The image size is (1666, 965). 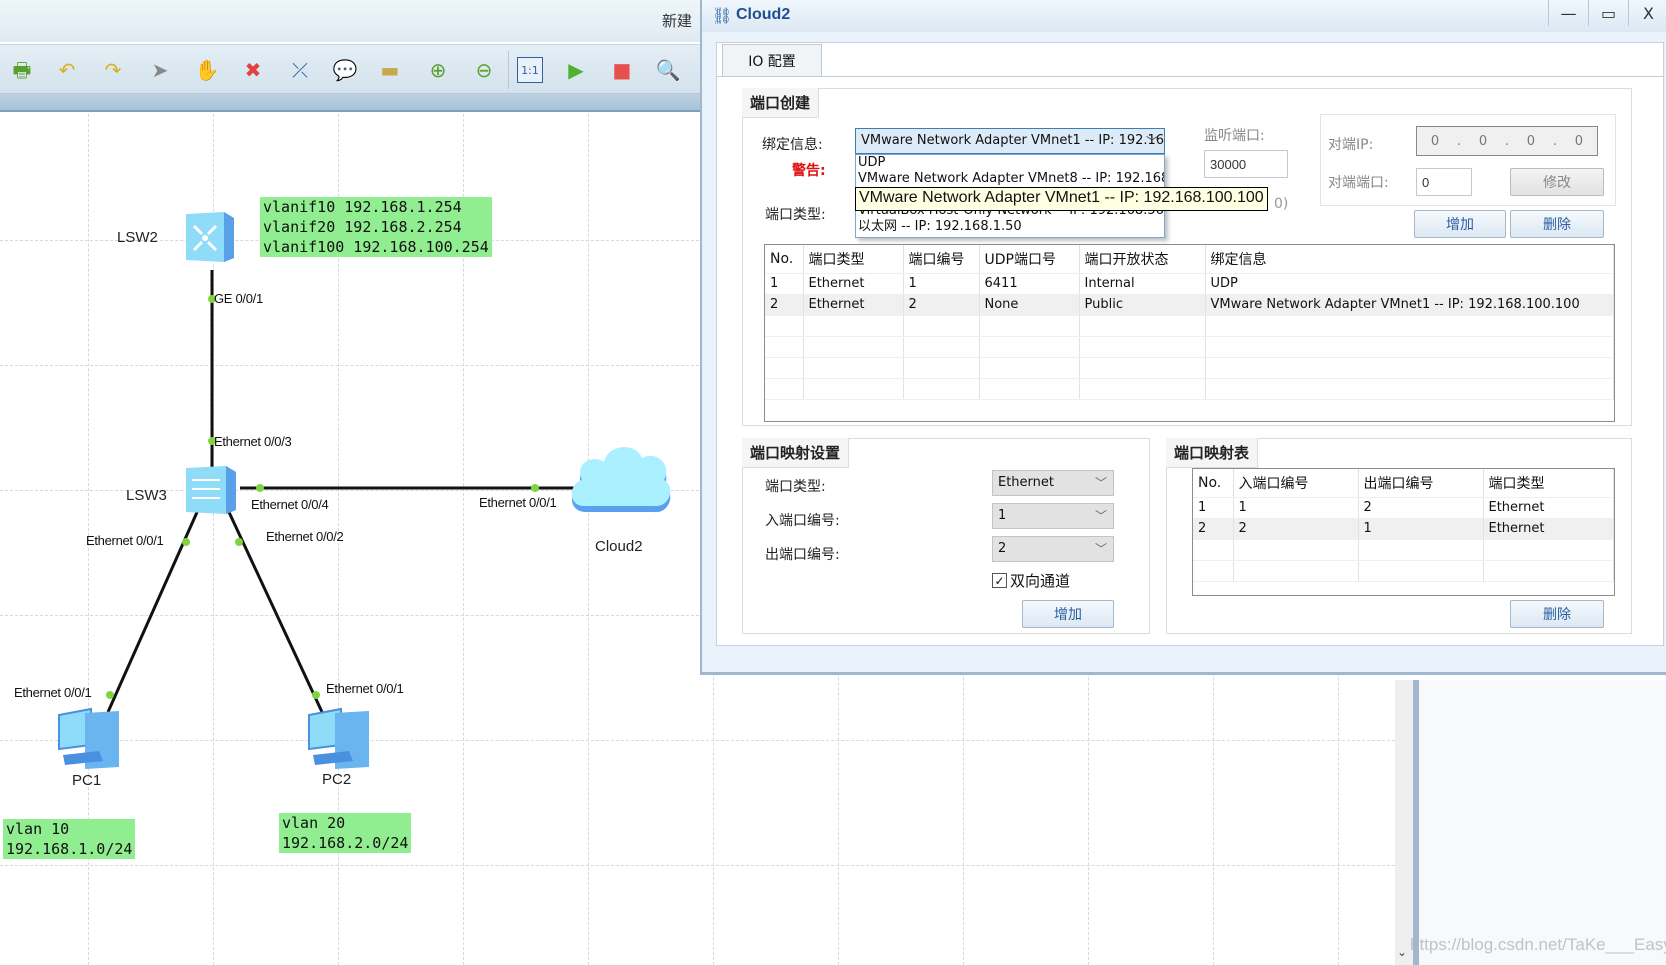 What do you see at coordinates (1409, 259) in the screenshot?
I see `col-header: 绑定信息` at bounding box center [1409, 259].